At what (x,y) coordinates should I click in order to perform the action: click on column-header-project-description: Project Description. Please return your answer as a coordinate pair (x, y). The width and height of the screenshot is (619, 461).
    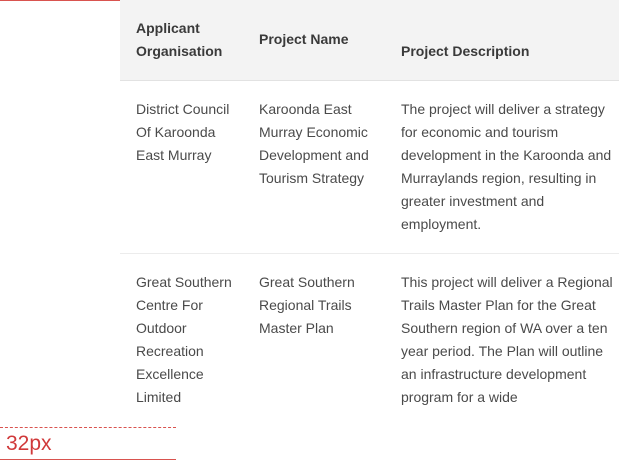
    Looking at the image, I should click on (502, 40).